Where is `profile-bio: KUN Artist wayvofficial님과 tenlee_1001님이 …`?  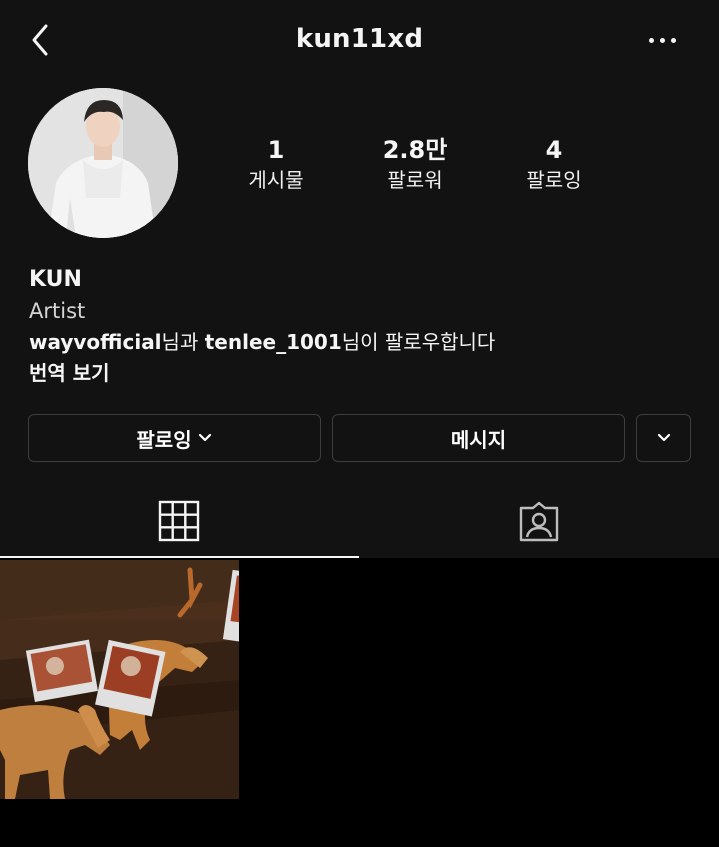 profile-bio: KUN Artist wayvofficial님과 tenlee_1001님이 … is located at coordinates (359, 326).